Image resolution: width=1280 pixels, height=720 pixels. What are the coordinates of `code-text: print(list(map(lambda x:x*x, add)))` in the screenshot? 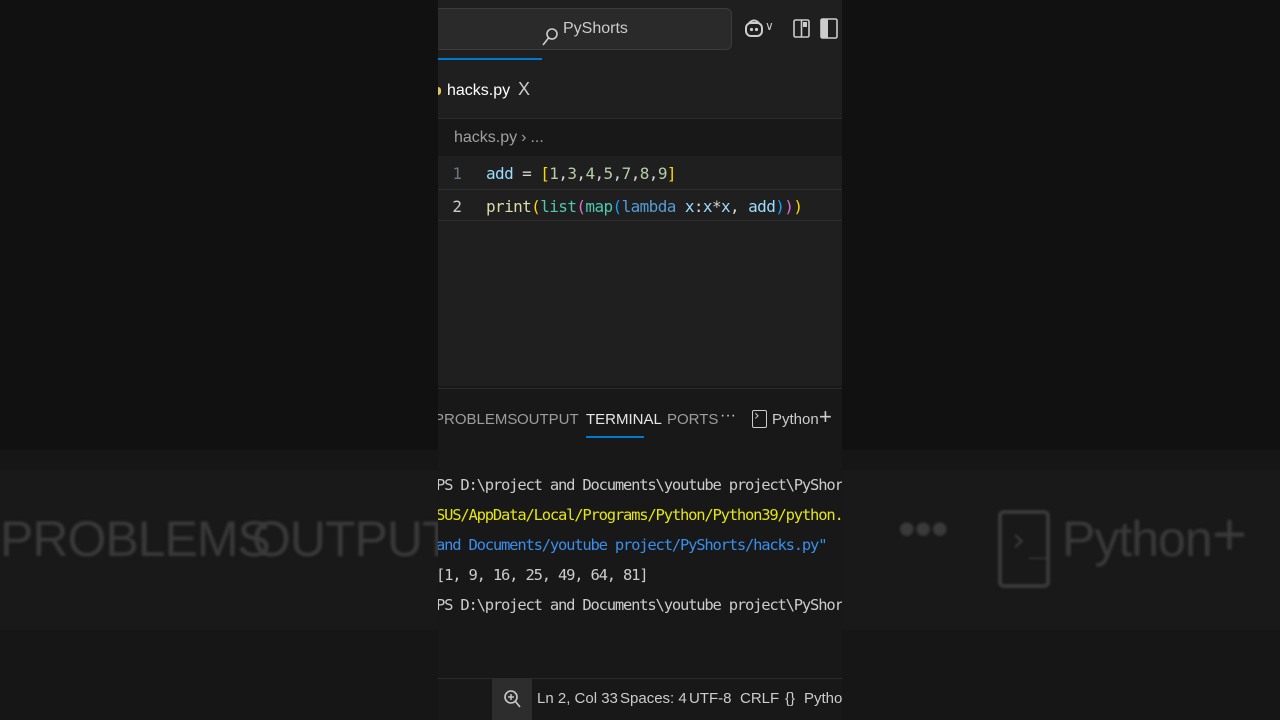 It's located at (644, 206).